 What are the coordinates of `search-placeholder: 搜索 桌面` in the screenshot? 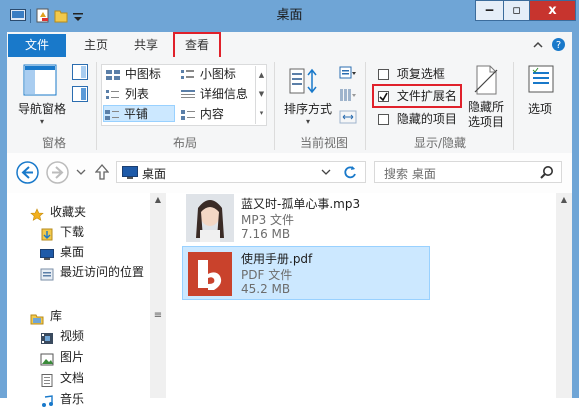 It's located at (410, 174).